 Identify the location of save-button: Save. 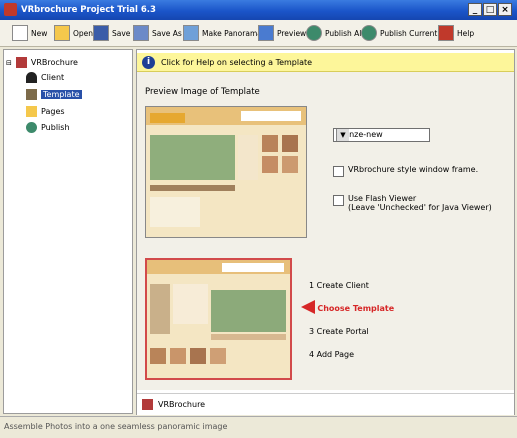
(111, 33).